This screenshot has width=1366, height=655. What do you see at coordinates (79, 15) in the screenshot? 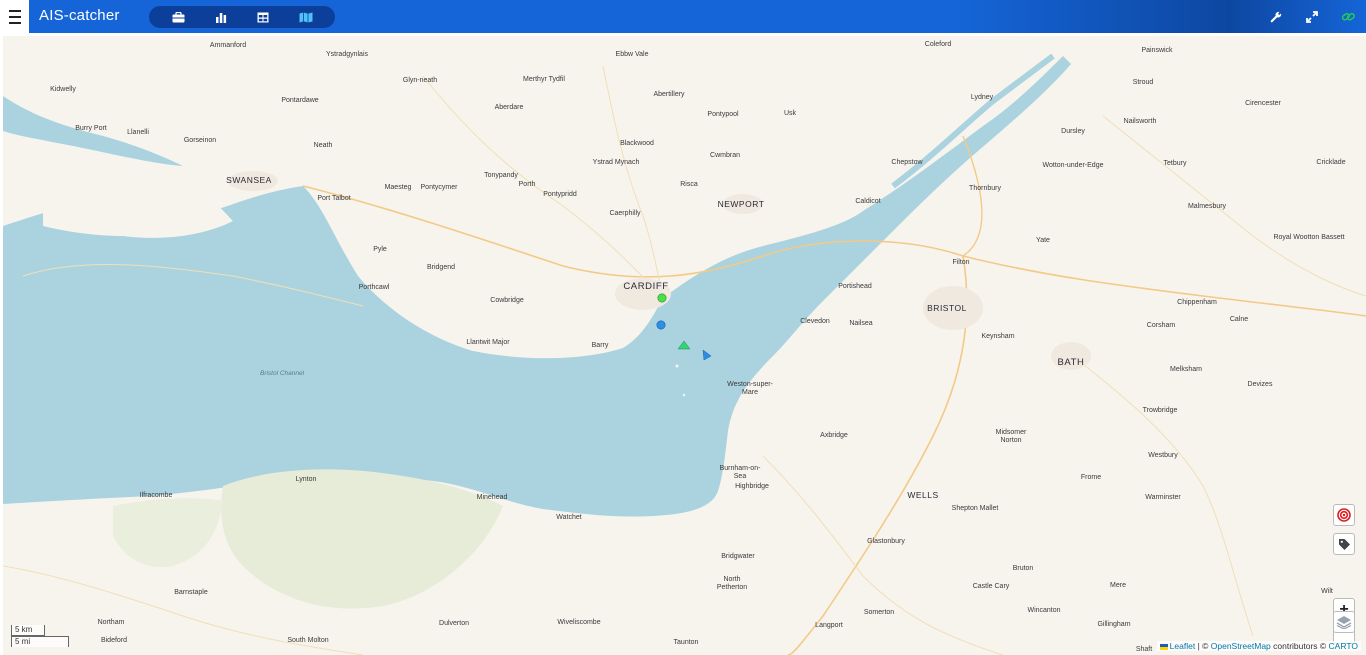
I see `app-title: AIS-catcher` at bounding box center [79, 15].